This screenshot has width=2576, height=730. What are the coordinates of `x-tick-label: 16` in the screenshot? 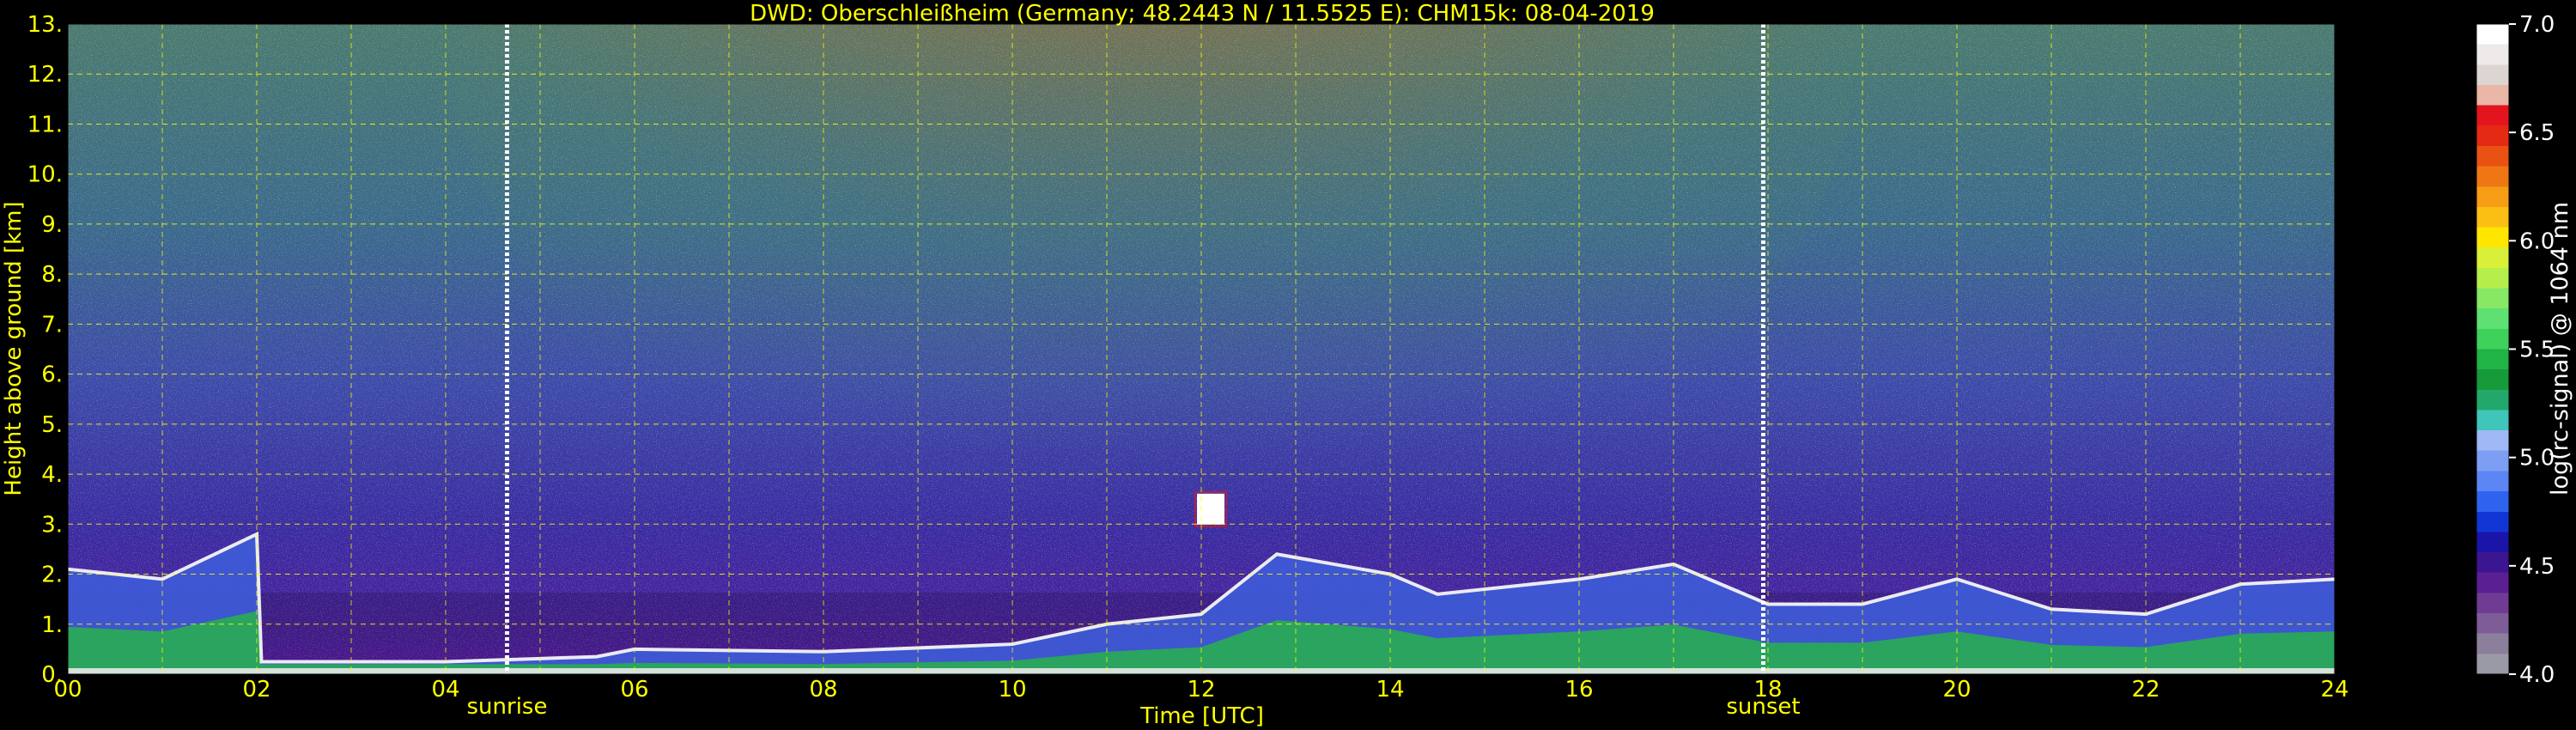 It's located at (1579, 690).